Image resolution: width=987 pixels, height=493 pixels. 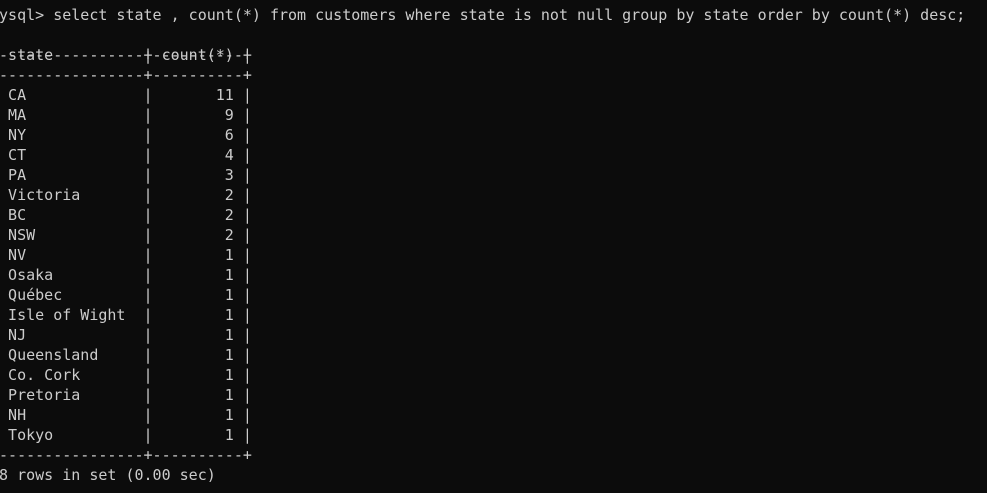 I want to click on table-row: | Isle of Wight | 1 |, so click(x=126, y=315).